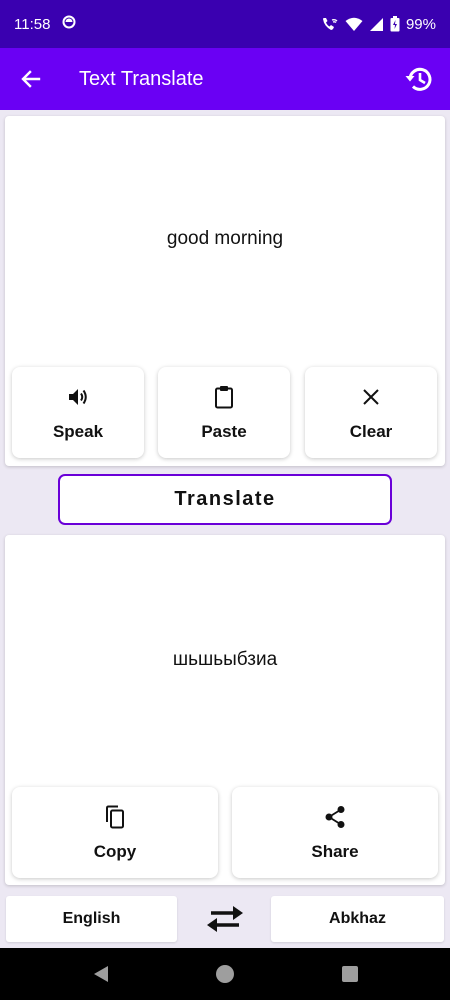 The width and height of the screenshot is (450, 1000). Describe the element at coordinates (330, 24) in the screenshot. I see `wifi-call-icon` at that location.